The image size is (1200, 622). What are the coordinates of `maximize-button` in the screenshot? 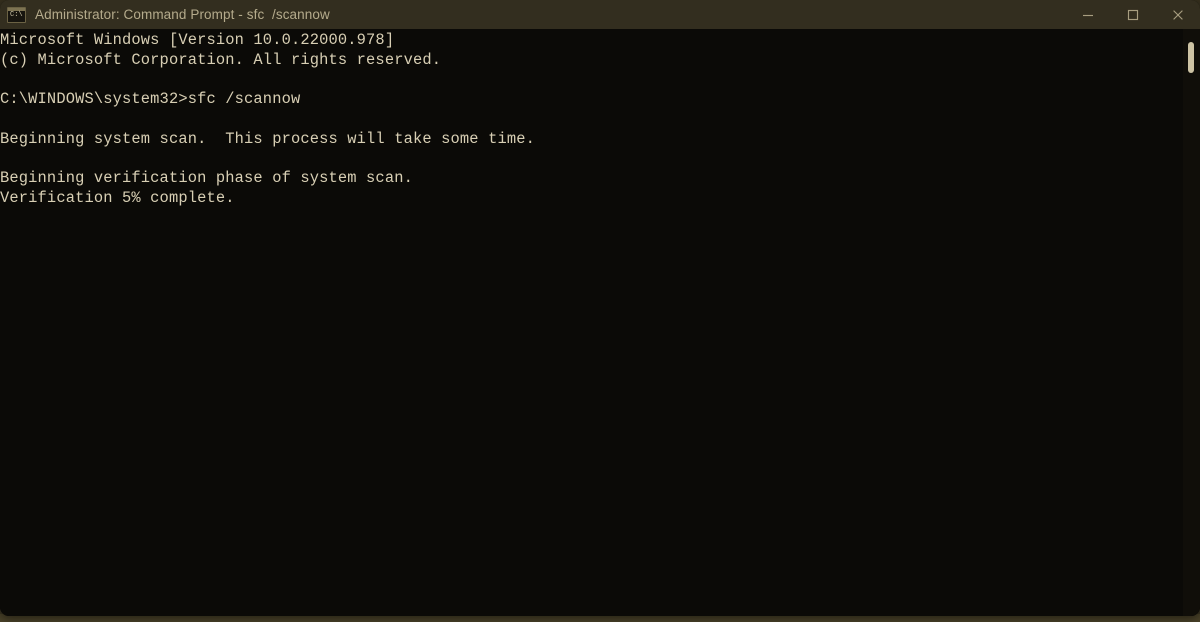 It's located at (1132, 14).